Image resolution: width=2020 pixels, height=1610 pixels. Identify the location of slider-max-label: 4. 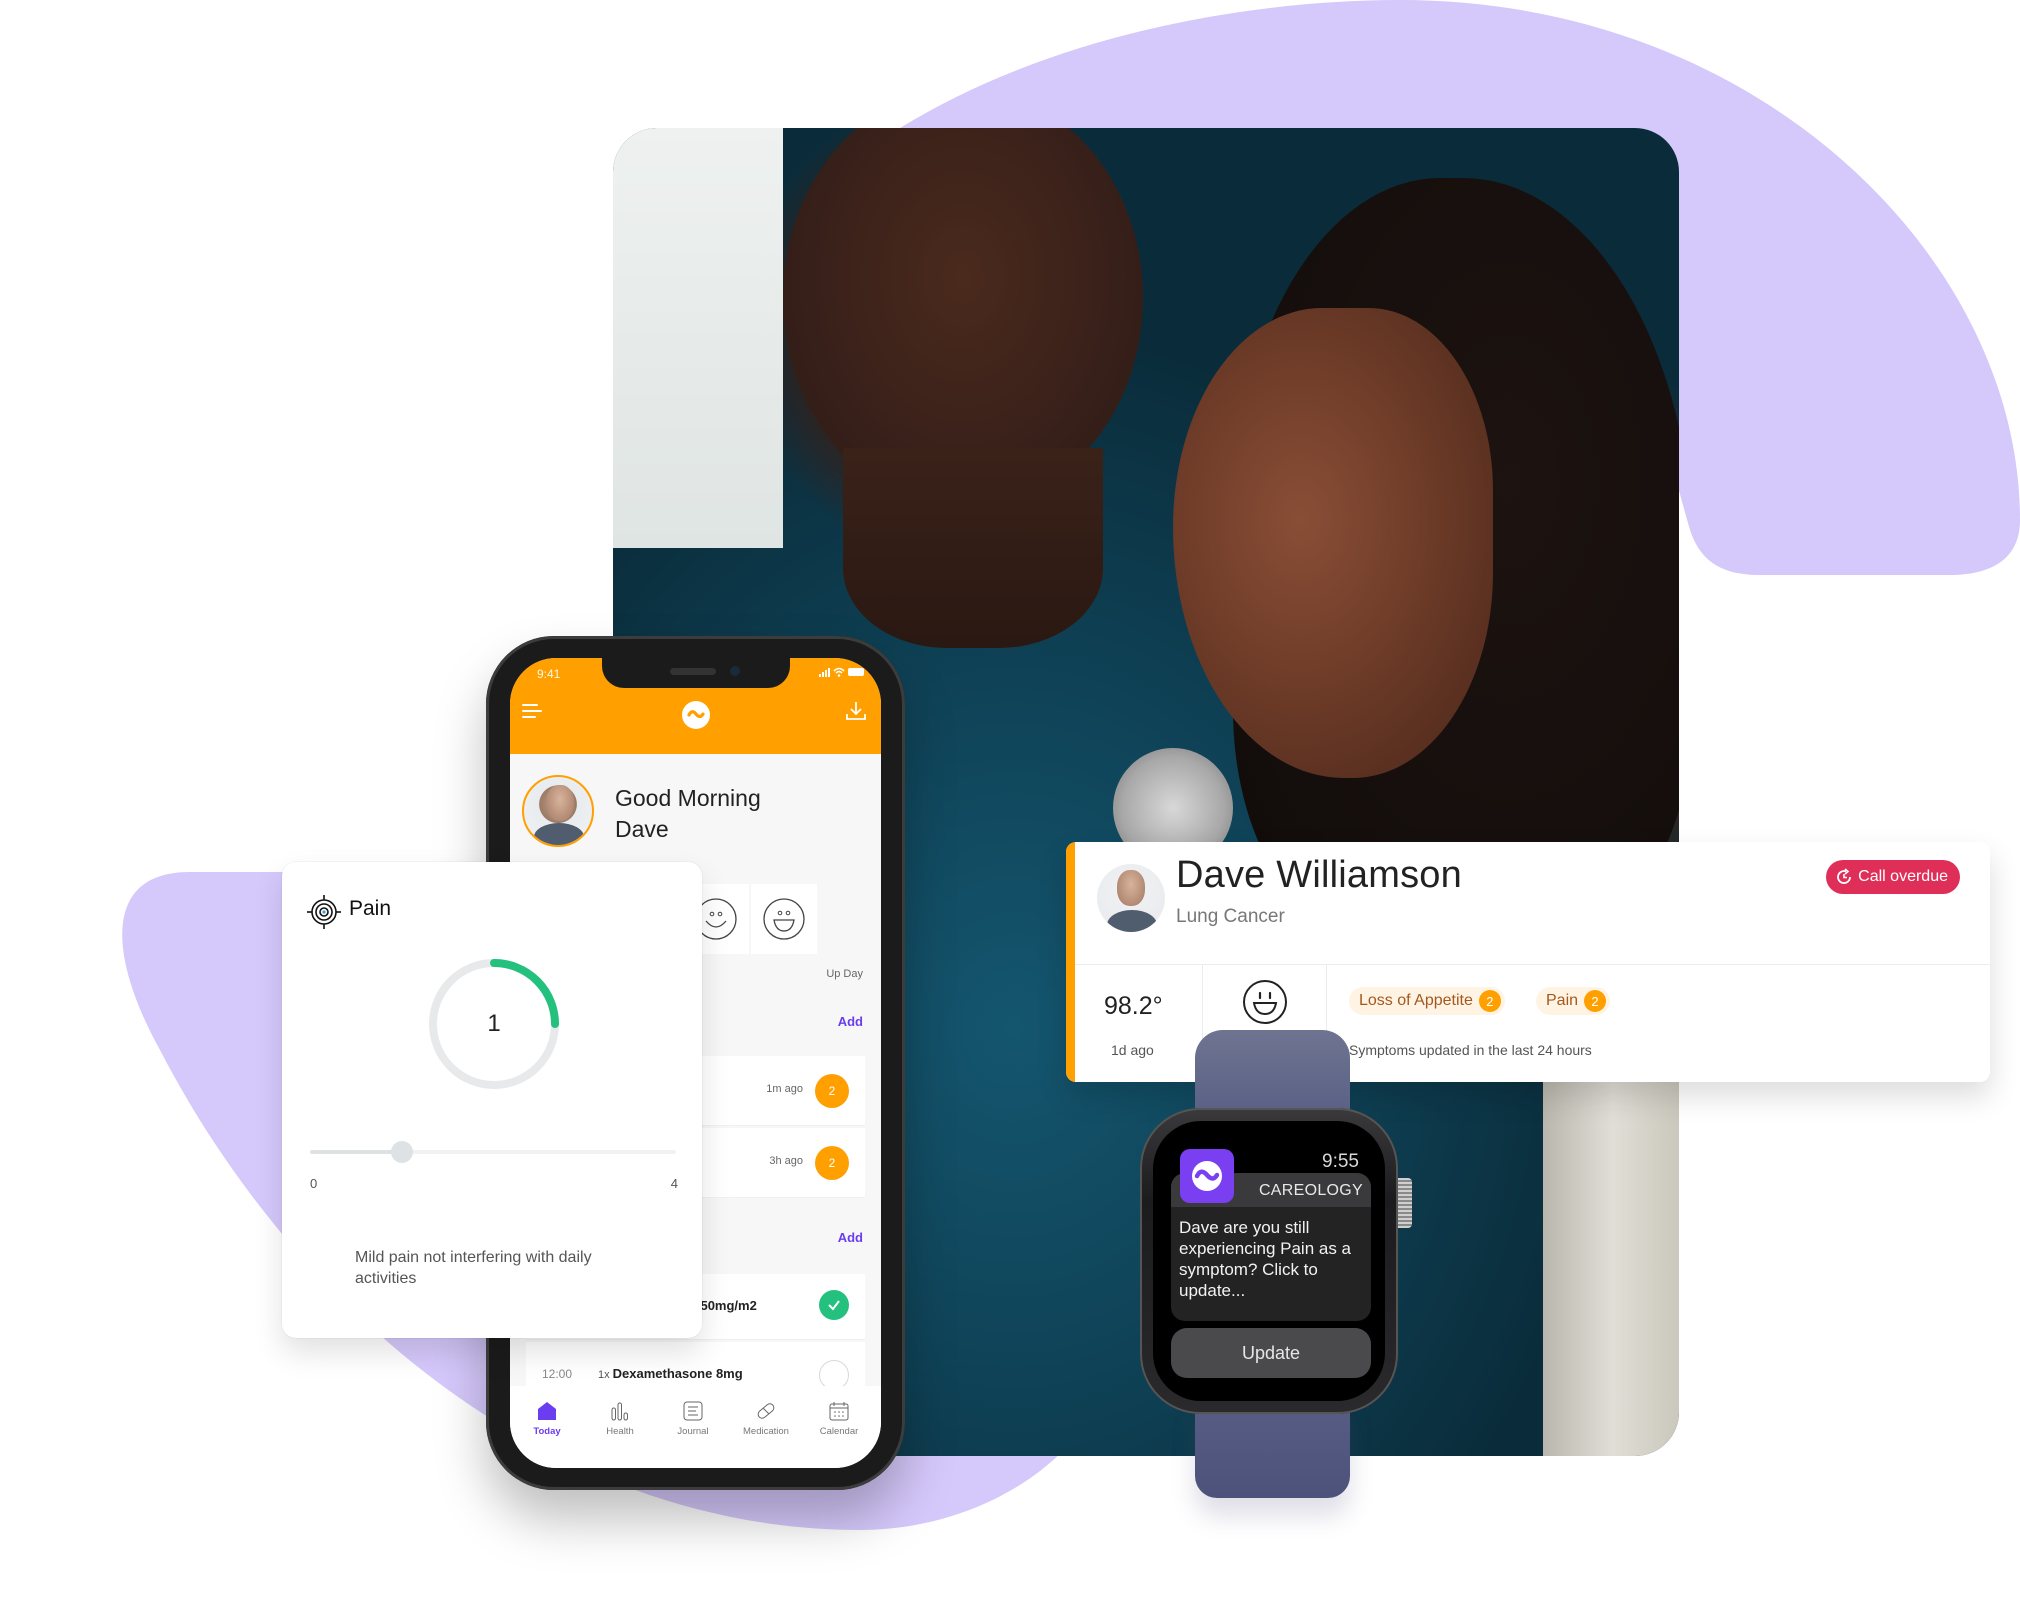
(674, 1183).